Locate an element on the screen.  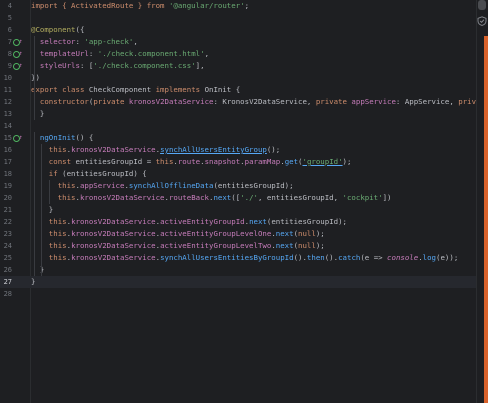
gutter-line: 13 is located at coordinates (15, 114).